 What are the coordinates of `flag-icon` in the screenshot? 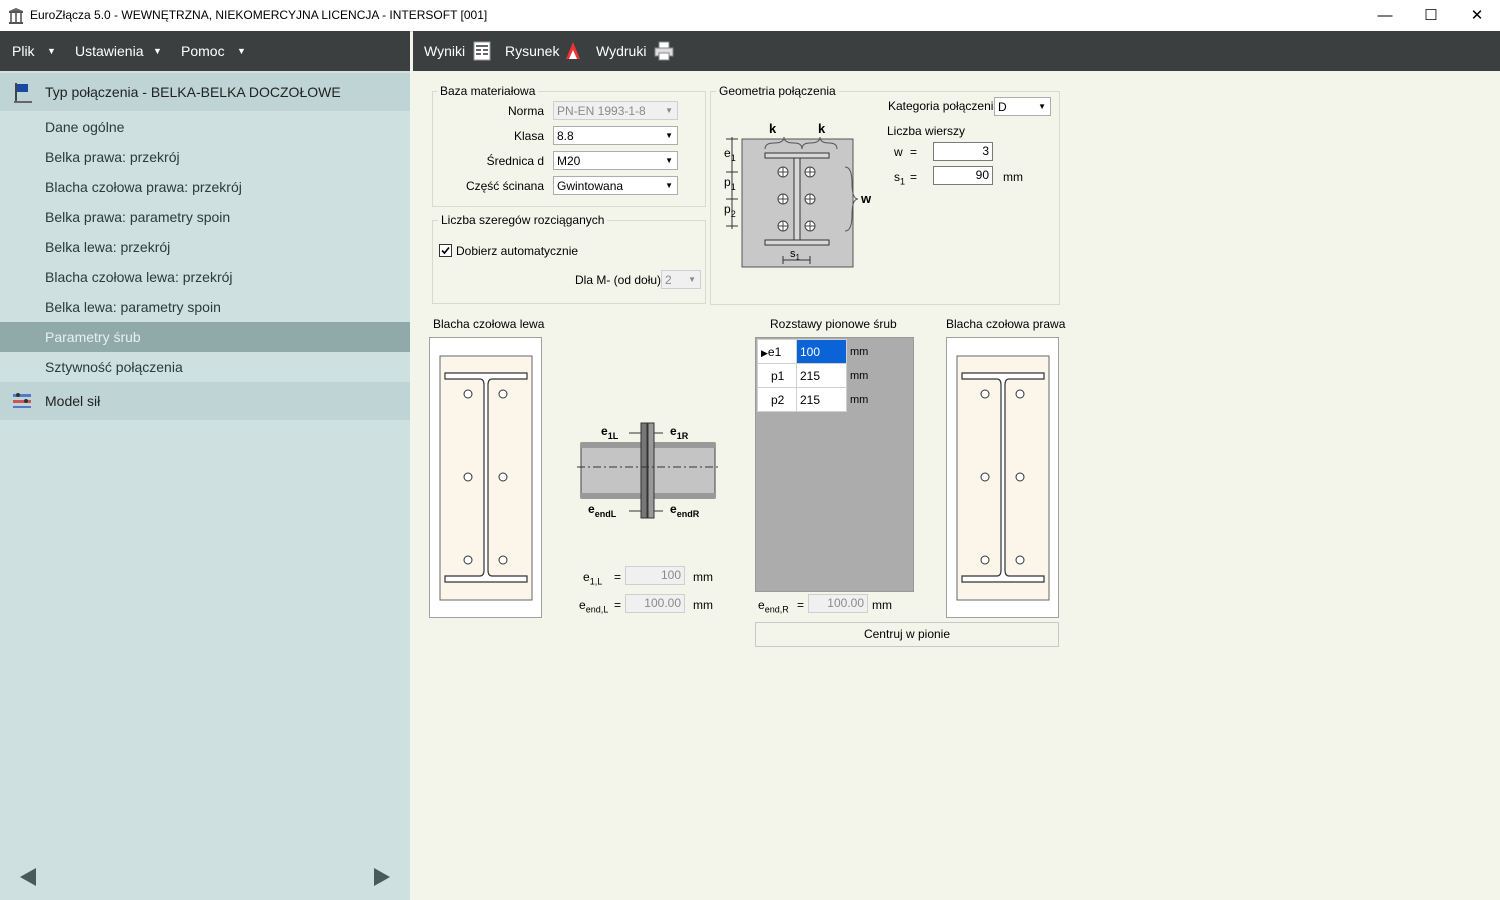 It's located at (23, 93).